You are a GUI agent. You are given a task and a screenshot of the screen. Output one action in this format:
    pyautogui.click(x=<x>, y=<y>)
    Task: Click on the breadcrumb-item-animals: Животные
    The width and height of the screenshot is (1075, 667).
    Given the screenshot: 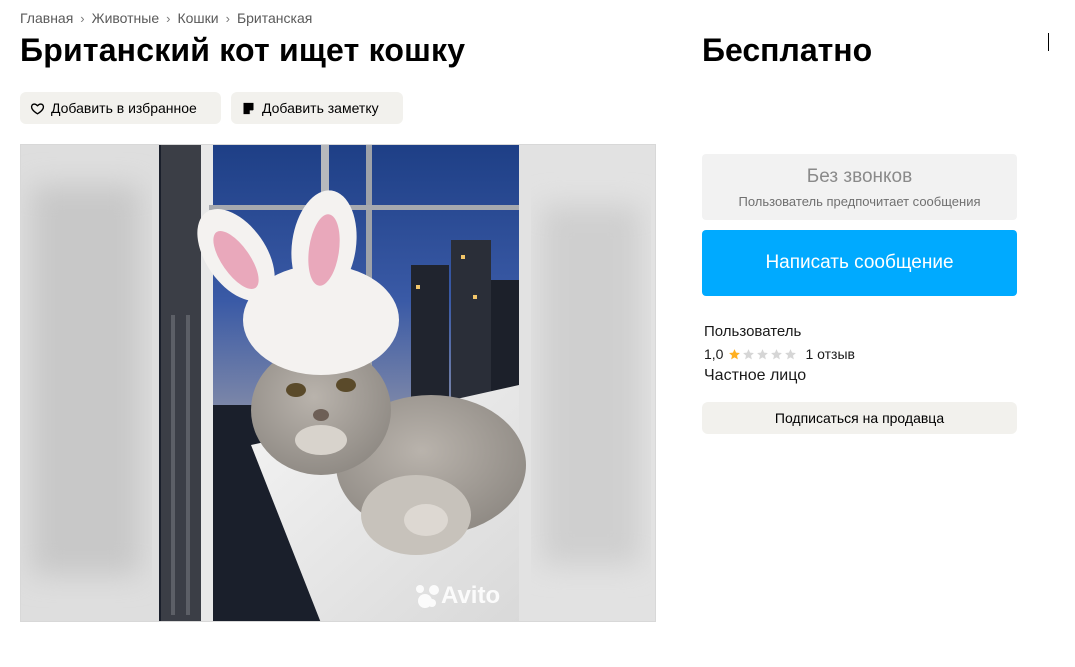 What is the action you would take?
    pyautogui.click(x=126, y=18)
    